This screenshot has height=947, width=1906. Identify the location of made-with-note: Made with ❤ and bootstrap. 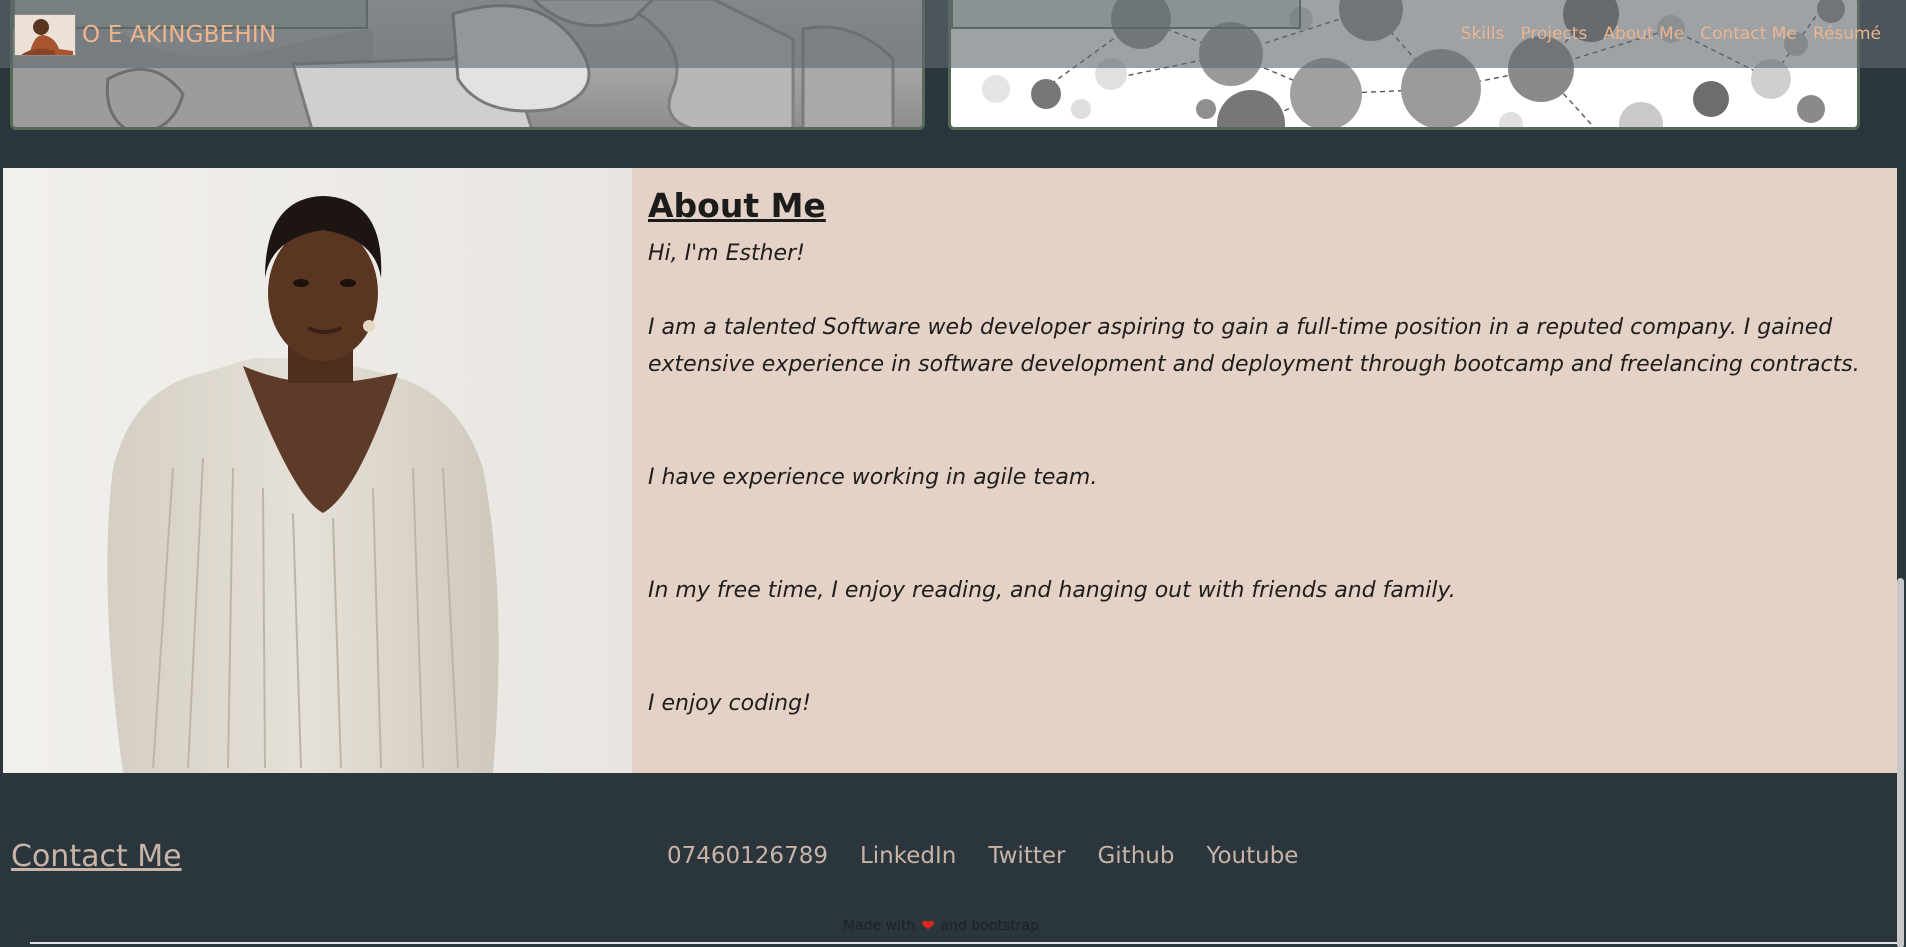
(941, 925).